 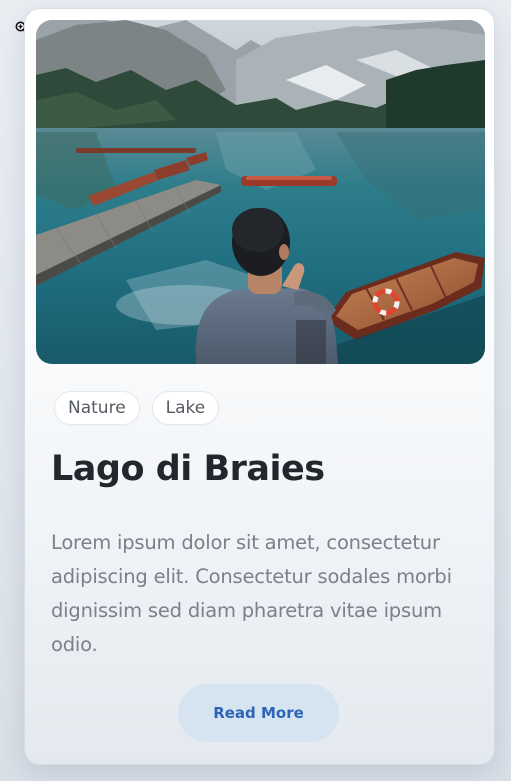 I want to click on card-title: Lago di Braies, so click(x=188, y=469).